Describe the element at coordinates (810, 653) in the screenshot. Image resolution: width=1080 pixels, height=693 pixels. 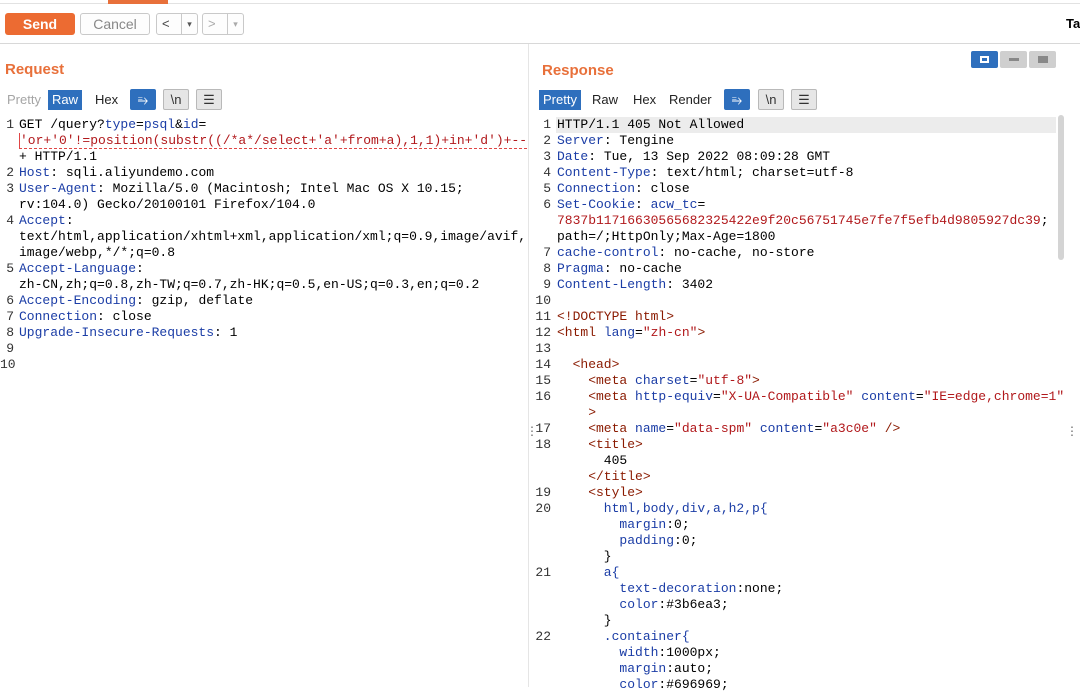
I see `code-line: width:1000px;` at that location.